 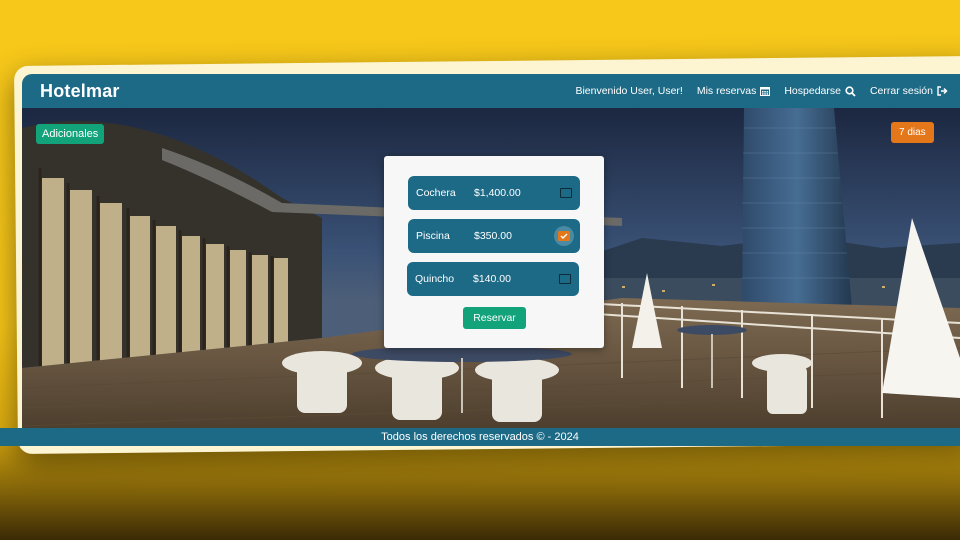 I want to click on nav-link-label: Mis reservas, so click(x=726, y=91).